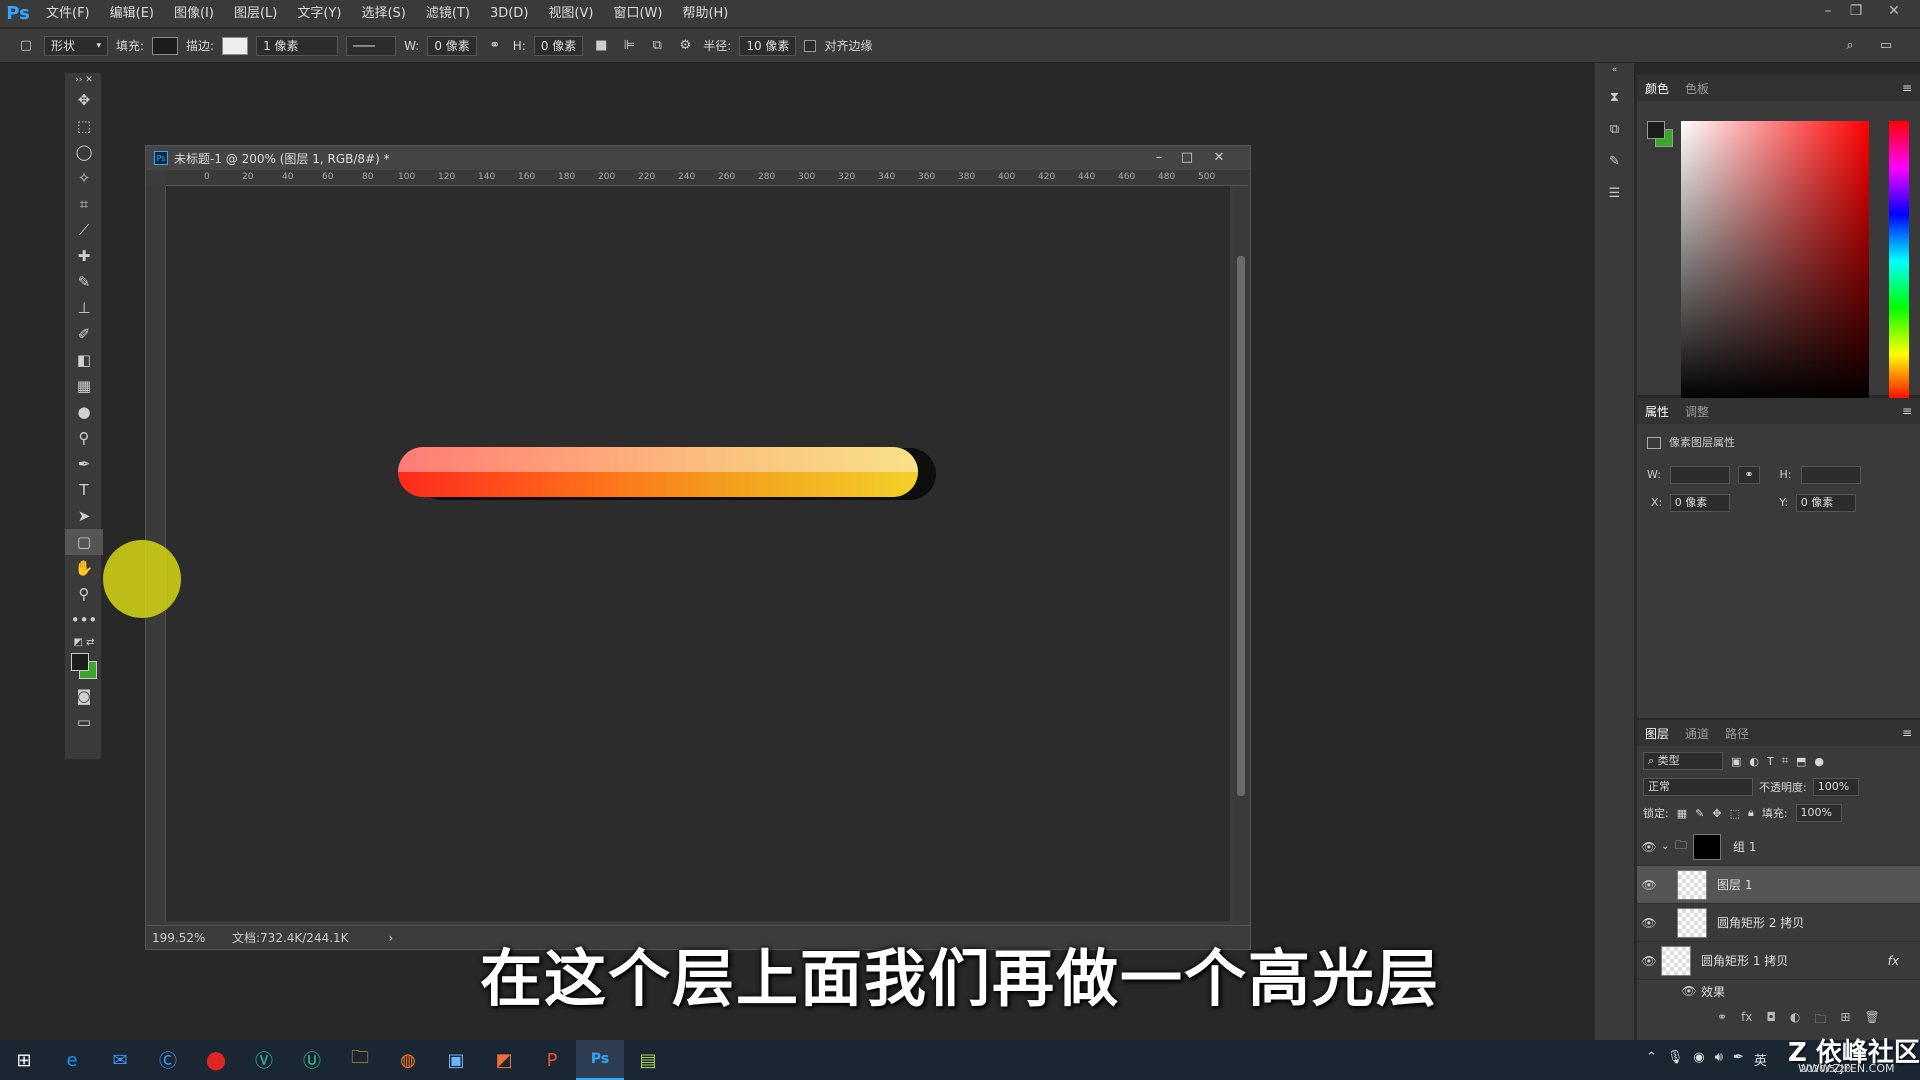 Image resolution: width=1920 pixels, height=1080 pixels. Describe the element at coordinates (84, 620) in the screenshot. I see `more-tools-icon: •••` at that location.